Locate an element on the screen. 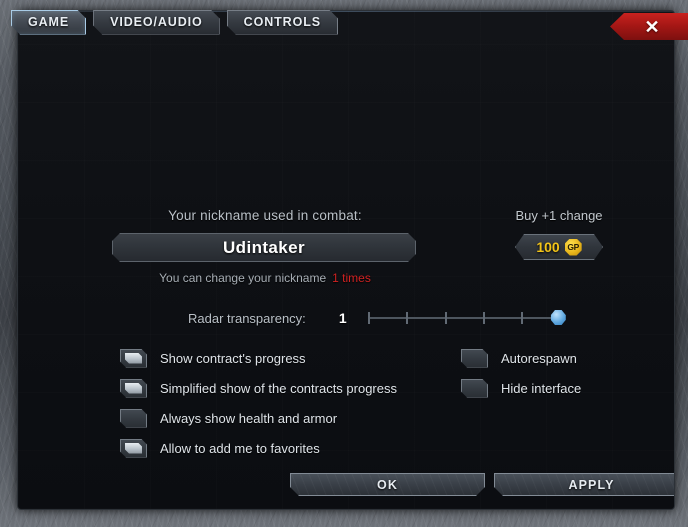 This screenshot has width=688, height=527. right-option-row: Autorespawn is located at coordinates (521, 358).